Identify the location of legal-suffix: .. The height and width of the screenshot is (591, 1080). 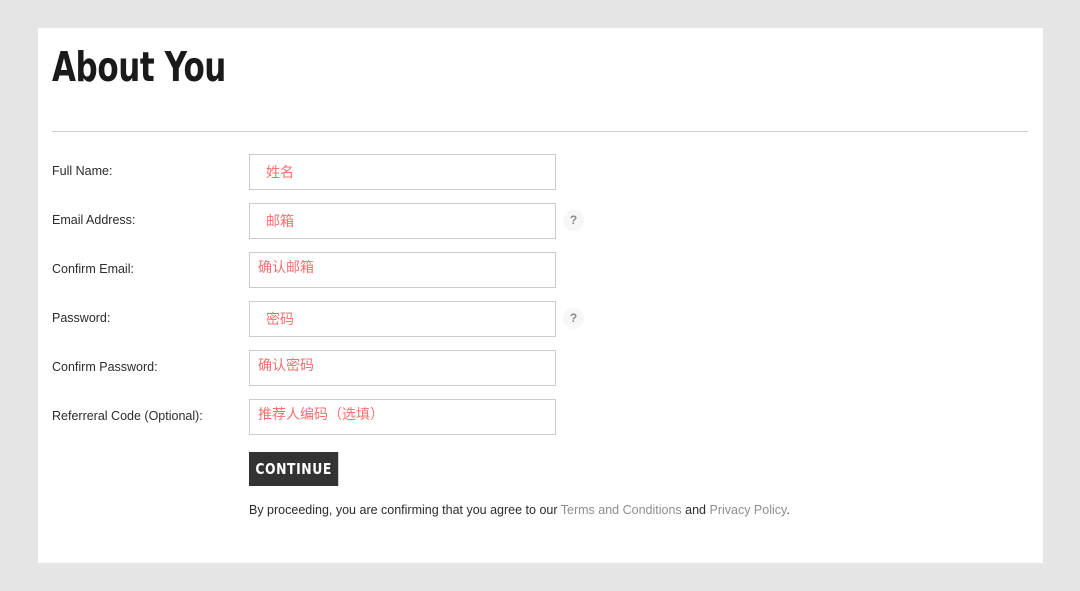
(788, 510).